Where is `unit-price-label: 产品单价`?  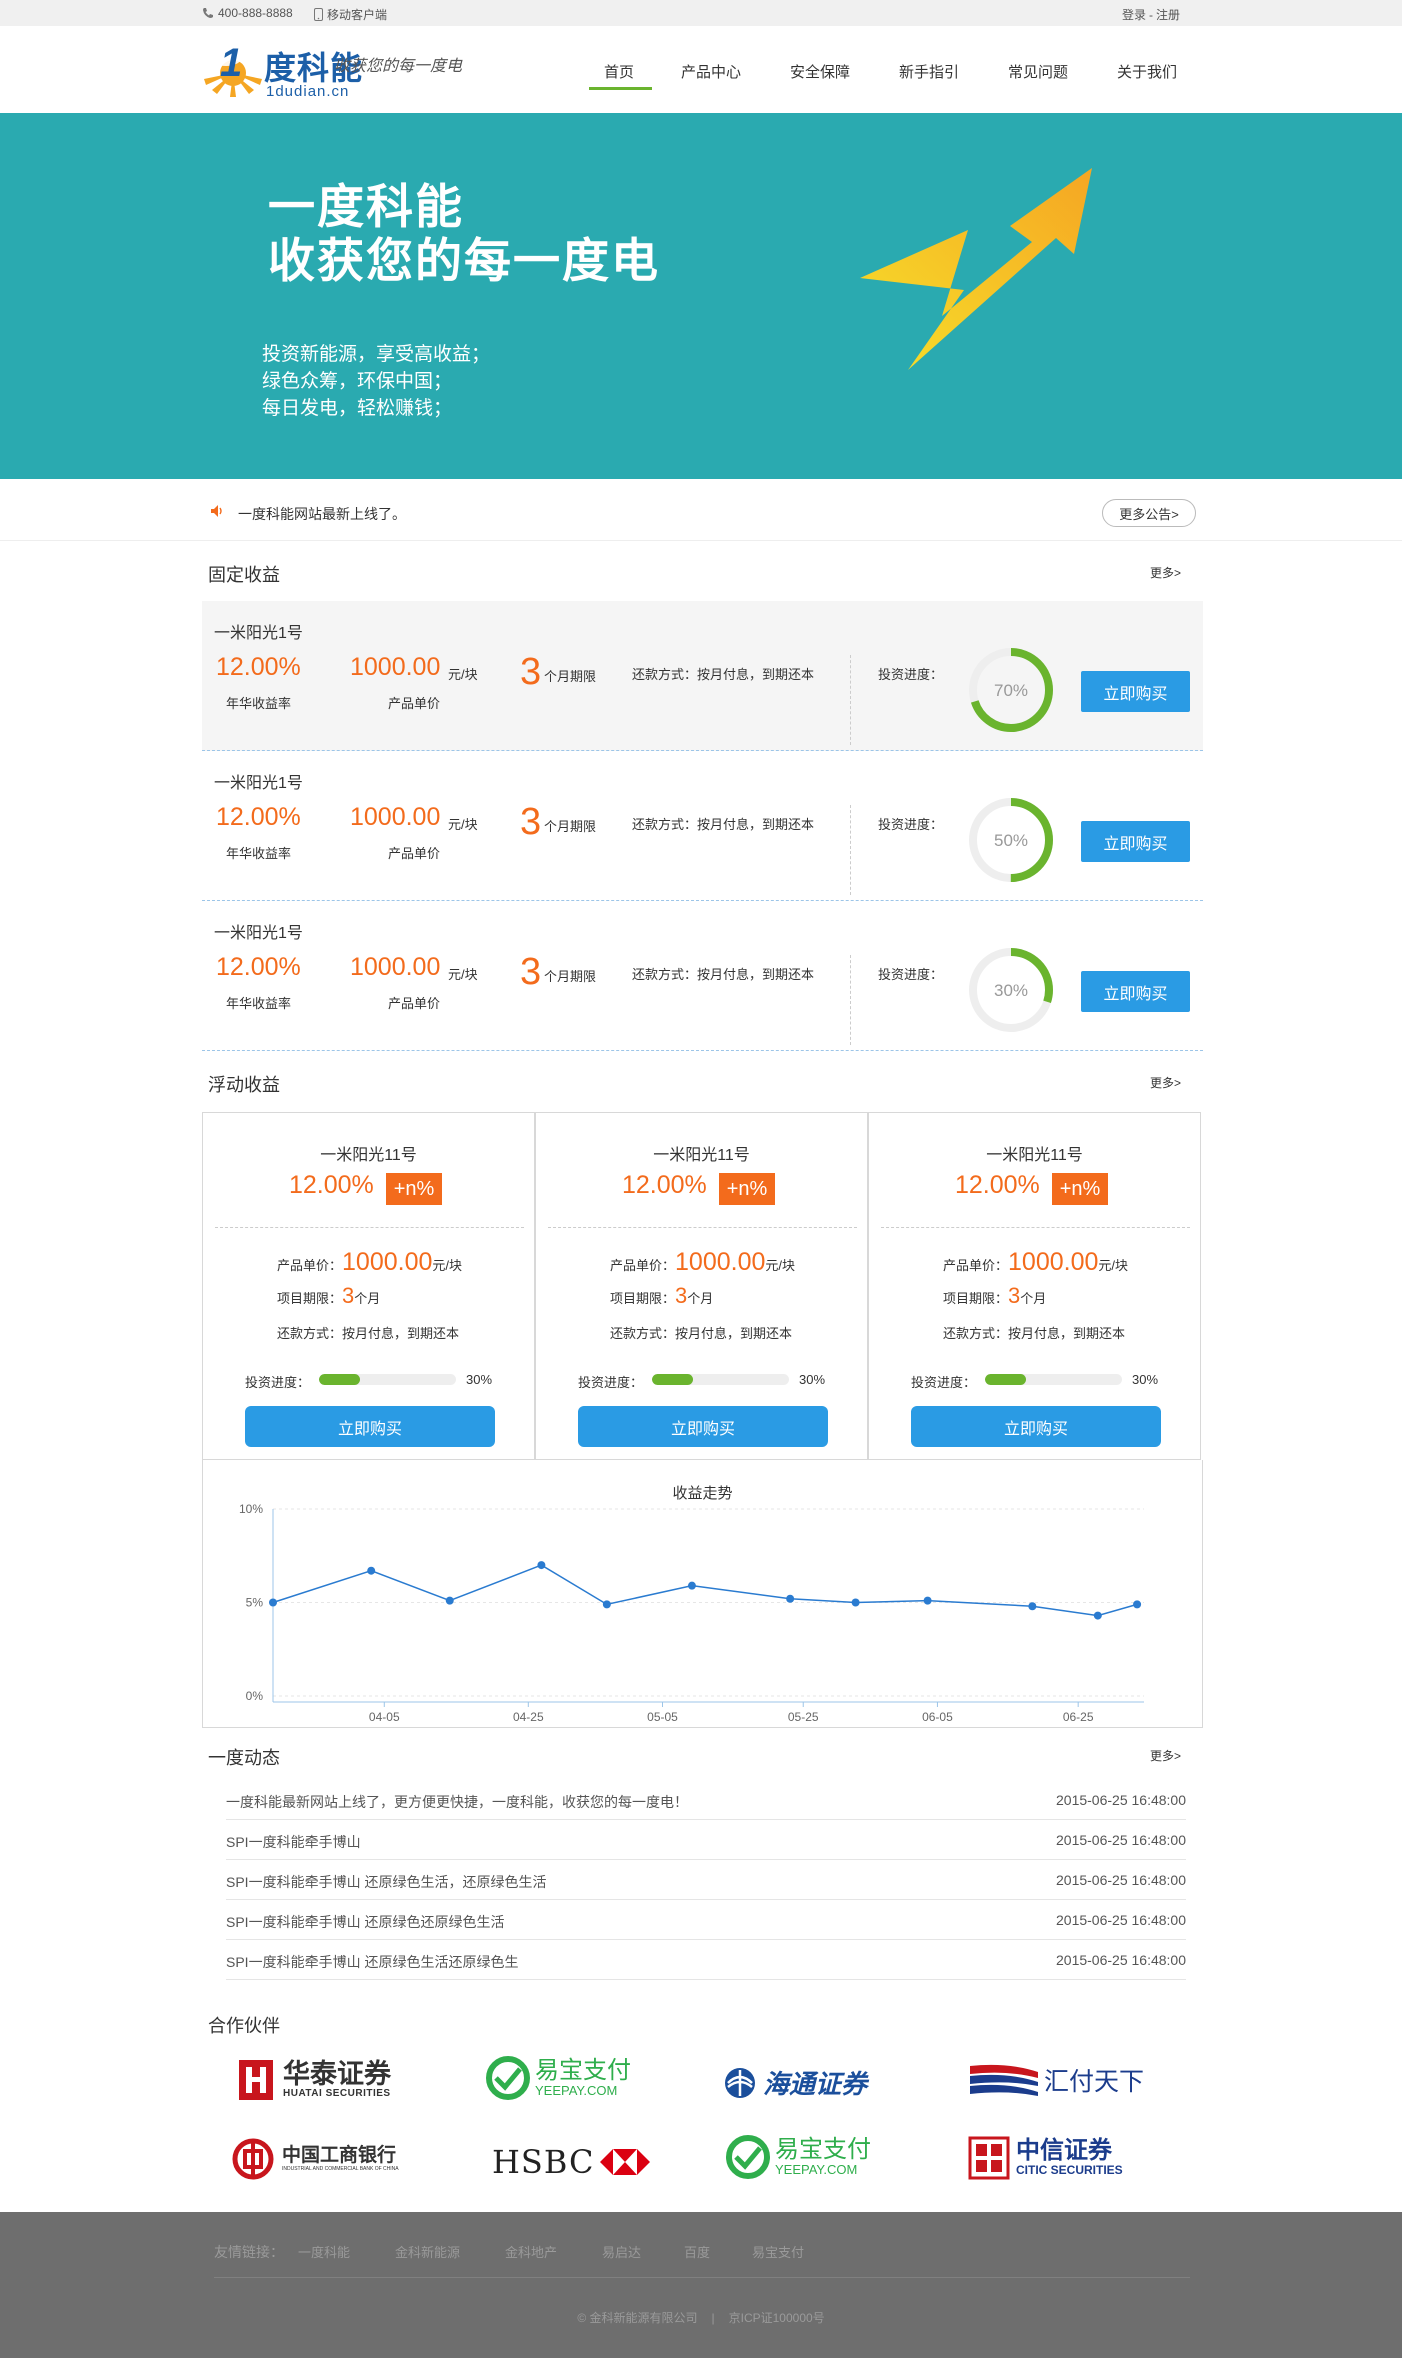 unit-price-label: 产品单价 is located at coordinates (414, 853).